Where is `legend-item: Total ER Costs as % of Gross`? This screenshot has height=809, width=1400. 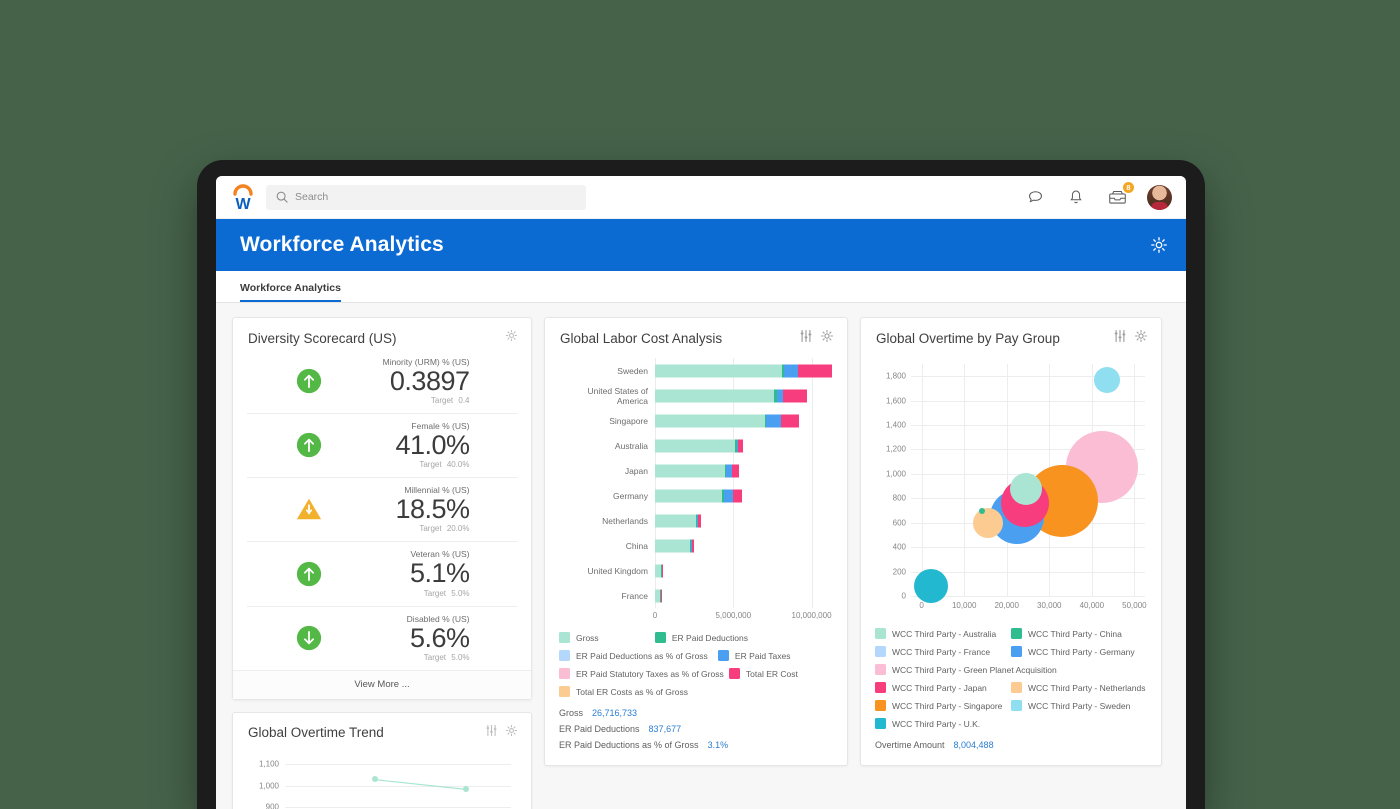 legend-item: Total ER Costs as % of Gross is located at coordinates (696, 691).